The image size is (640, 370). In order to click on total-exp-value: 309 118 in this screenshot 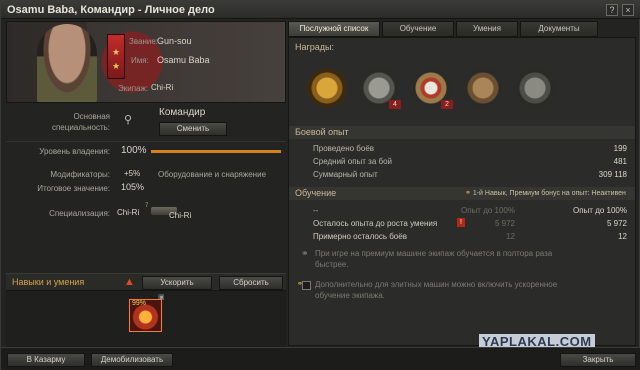, I will do `click(612, 174)`.